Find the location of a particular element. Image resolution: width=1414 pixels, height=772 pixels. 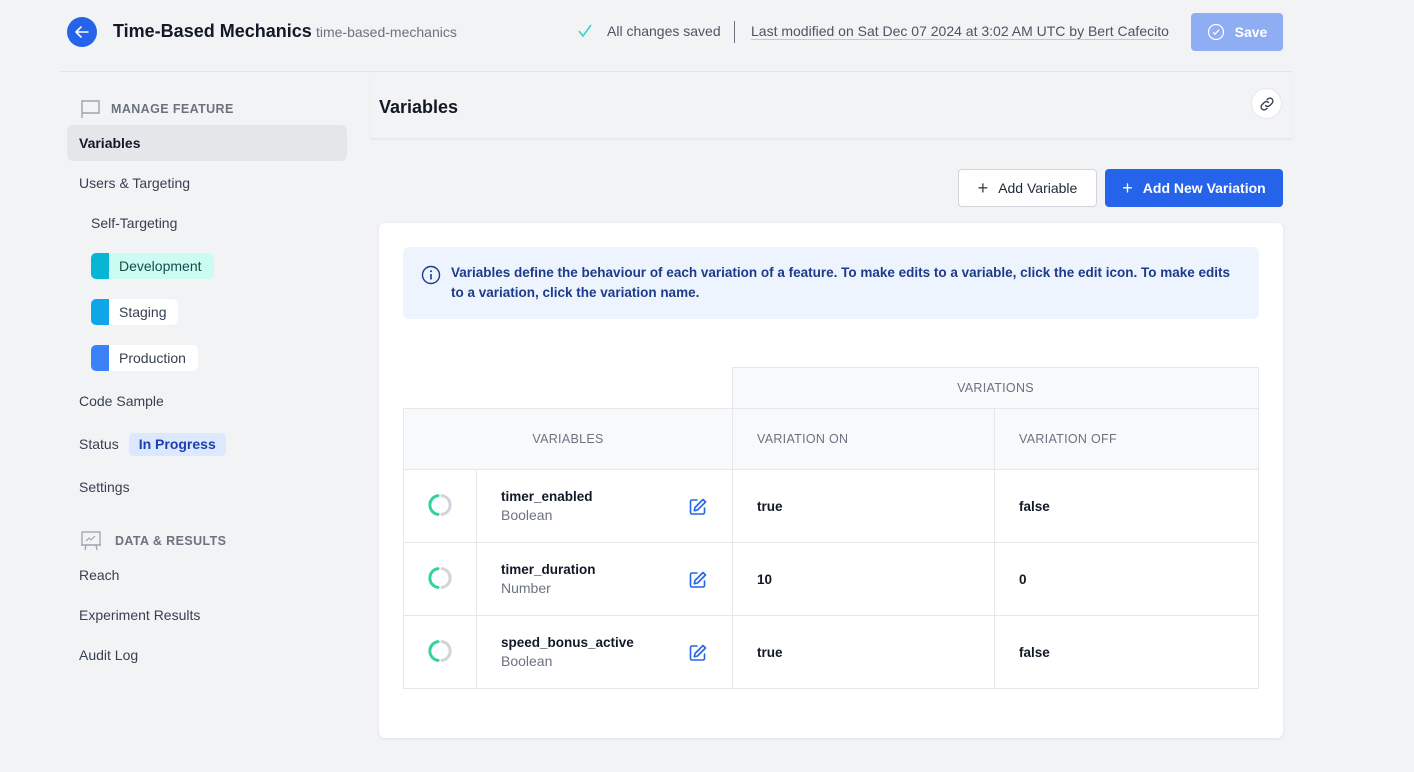

sidebar-item-experiment-results: Experiment Results is located at coordinates (207, 615).